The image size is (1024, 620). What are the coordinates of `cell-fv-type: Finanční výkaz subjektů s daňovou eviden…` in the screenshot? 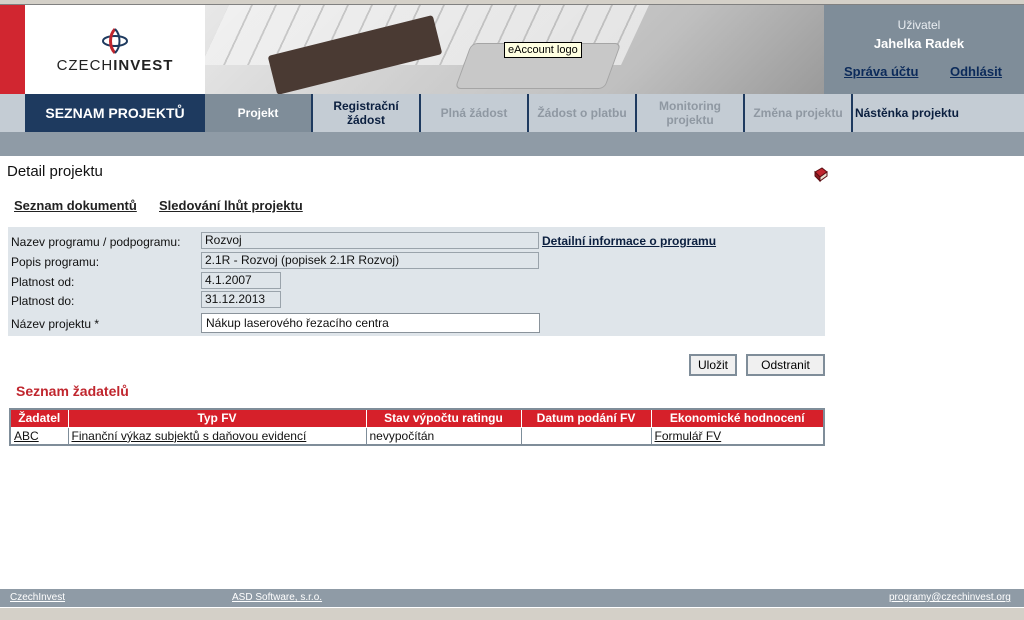 It's located at (217, 436).